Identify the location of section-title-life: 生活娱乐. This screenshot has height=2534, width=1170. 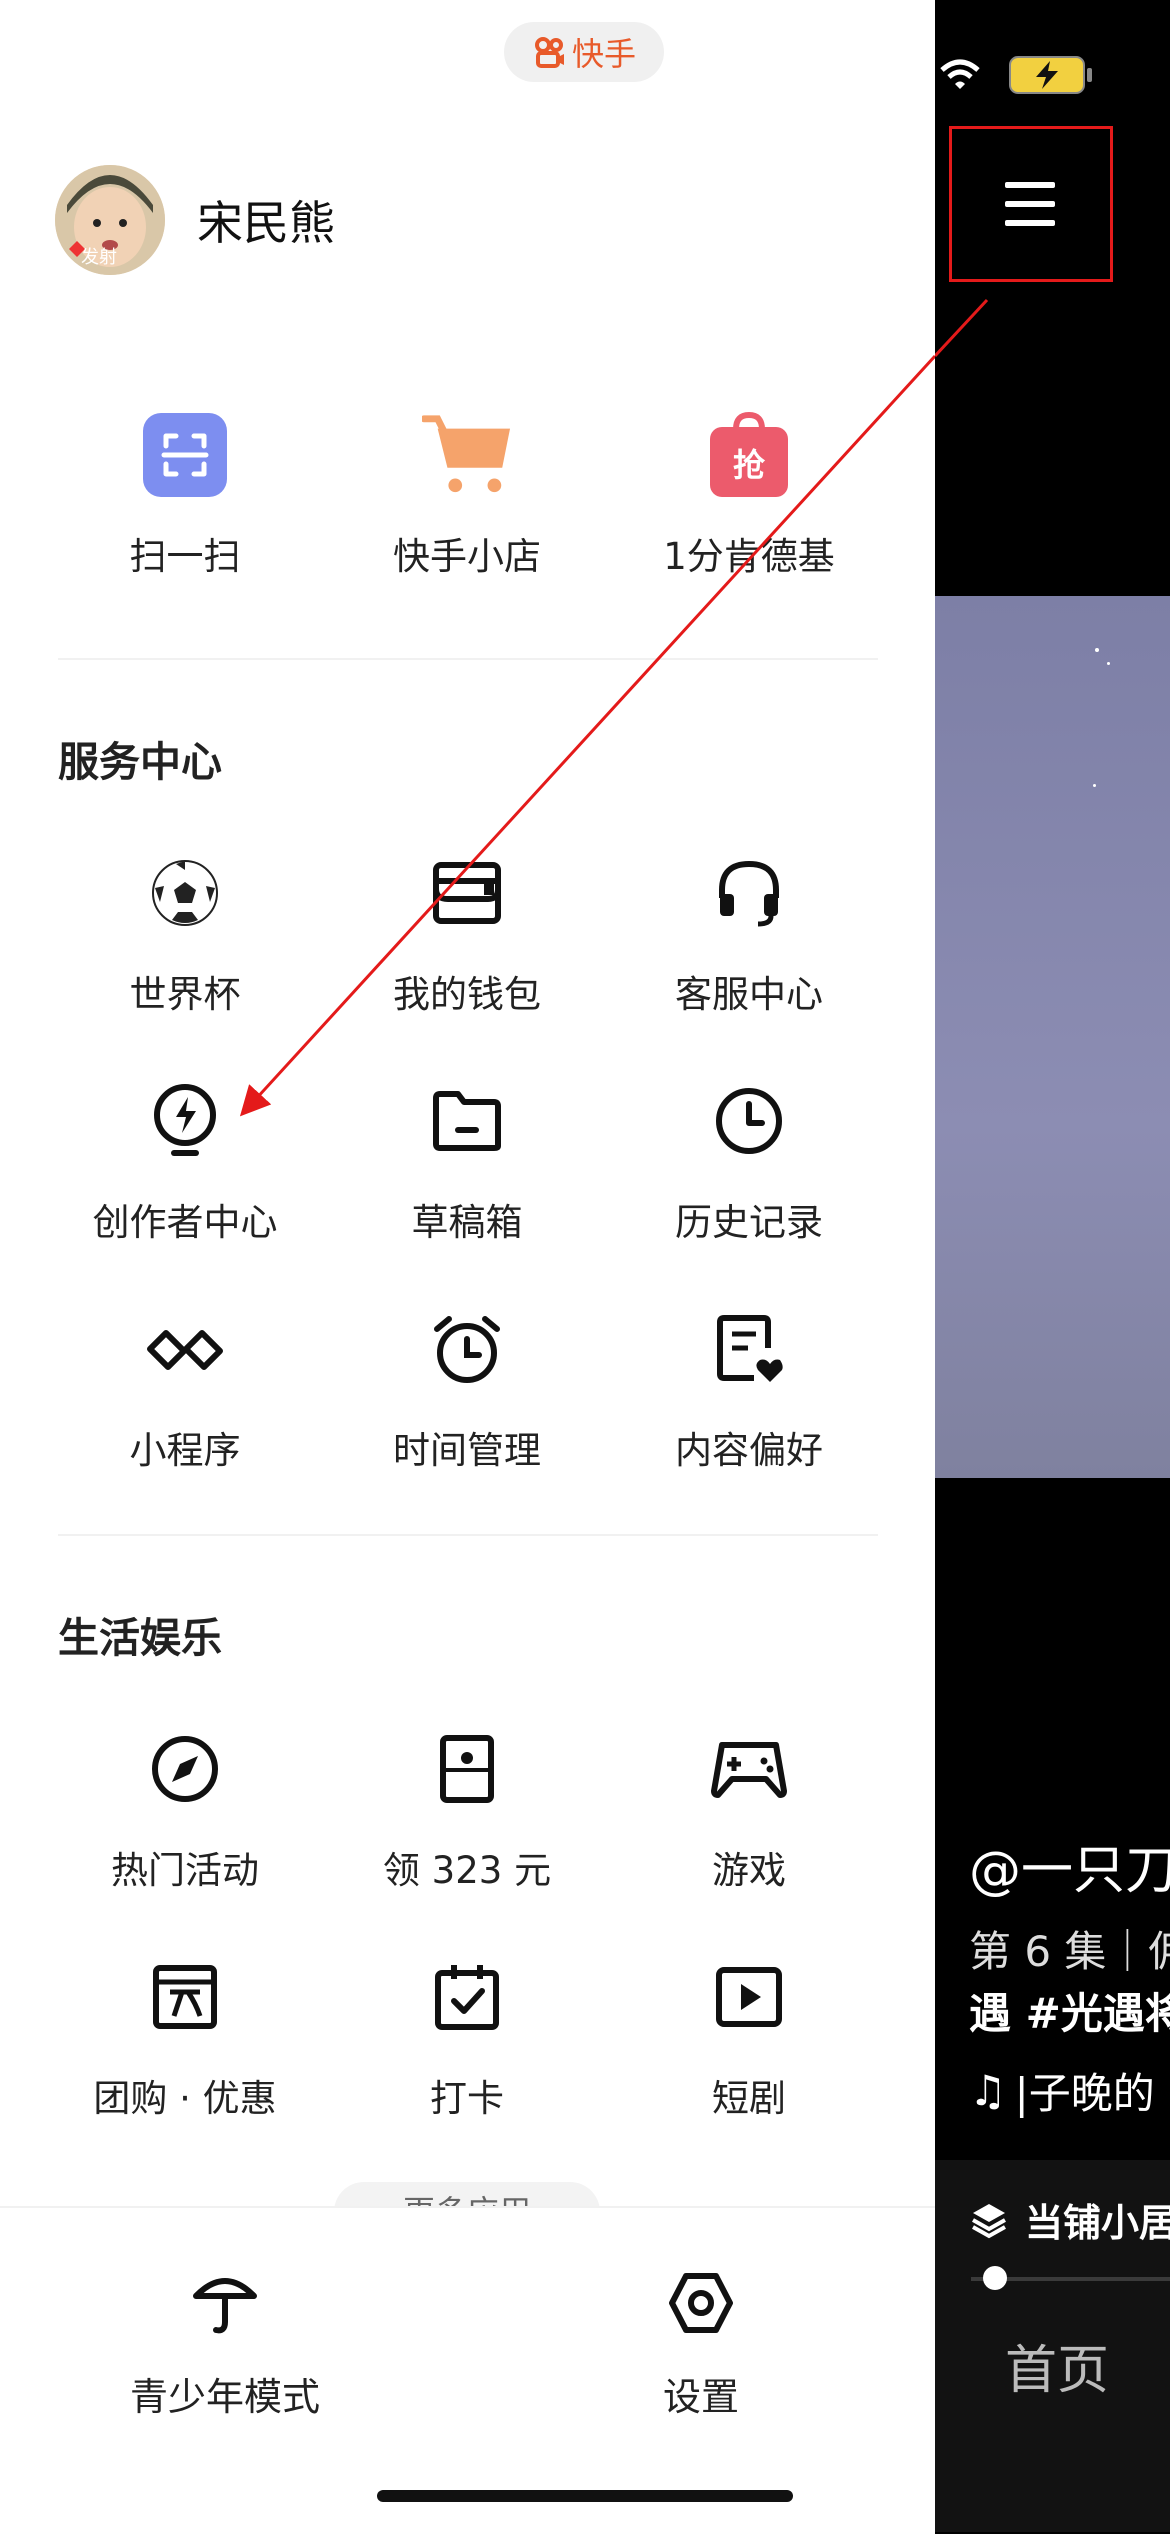
(140, 1638).